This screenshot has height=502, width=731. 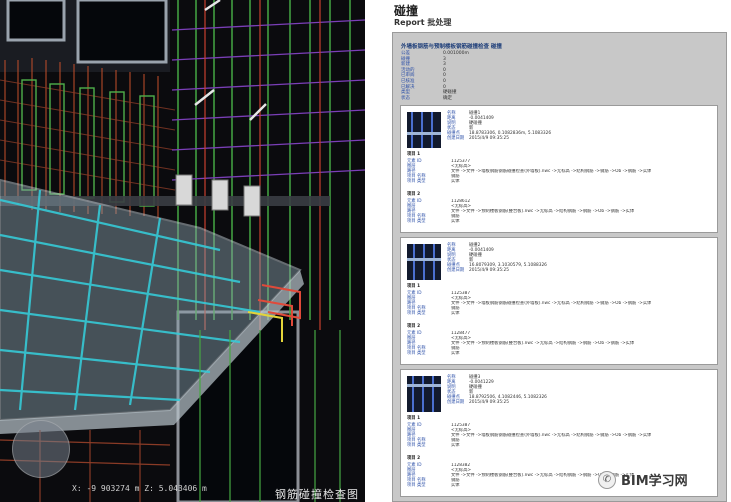 What do you see at coordinates (607, 479) in the screenshot?
I see `wechat-icon: ✆` at bounding box center [607, 479].